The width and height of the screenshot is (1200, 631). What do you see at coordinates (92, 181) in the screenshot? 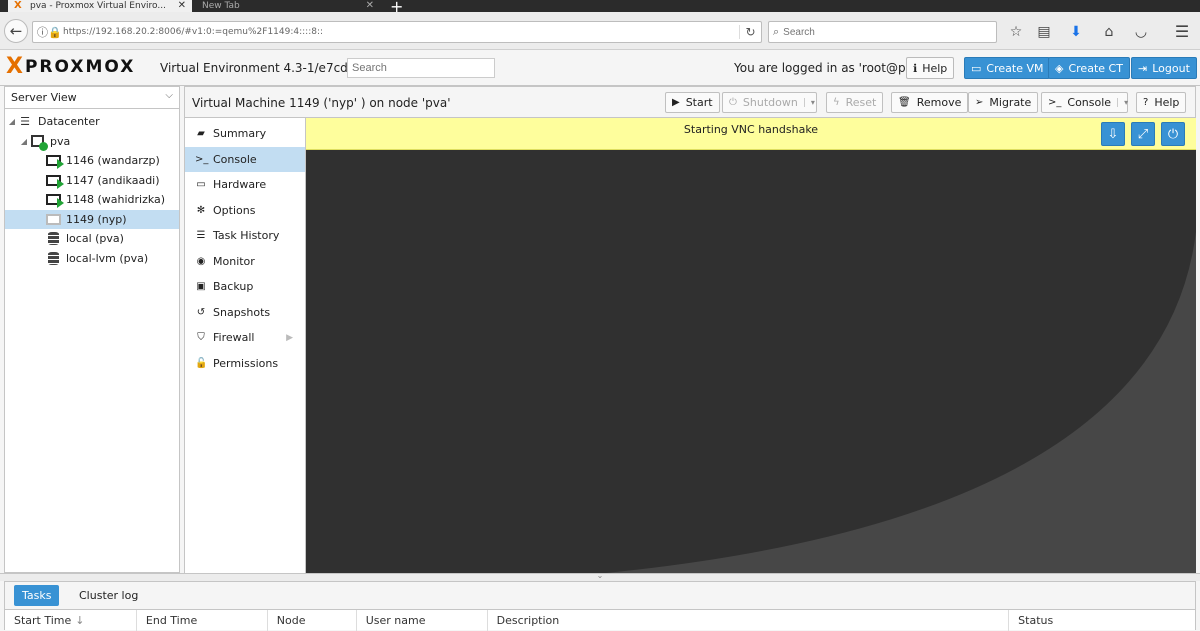
I see `tree-node-vm-1147: 1147 (andikaadi)` at bounding box center [92, 181].